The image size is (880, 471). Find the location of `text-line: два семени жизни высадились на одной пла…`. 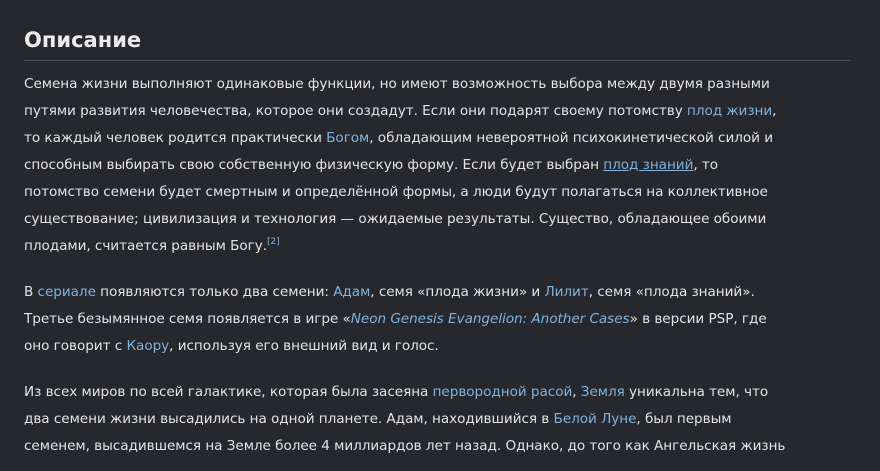

text-line: два семени жизни высадились на одной пла… is located at coordinates (438, 419).